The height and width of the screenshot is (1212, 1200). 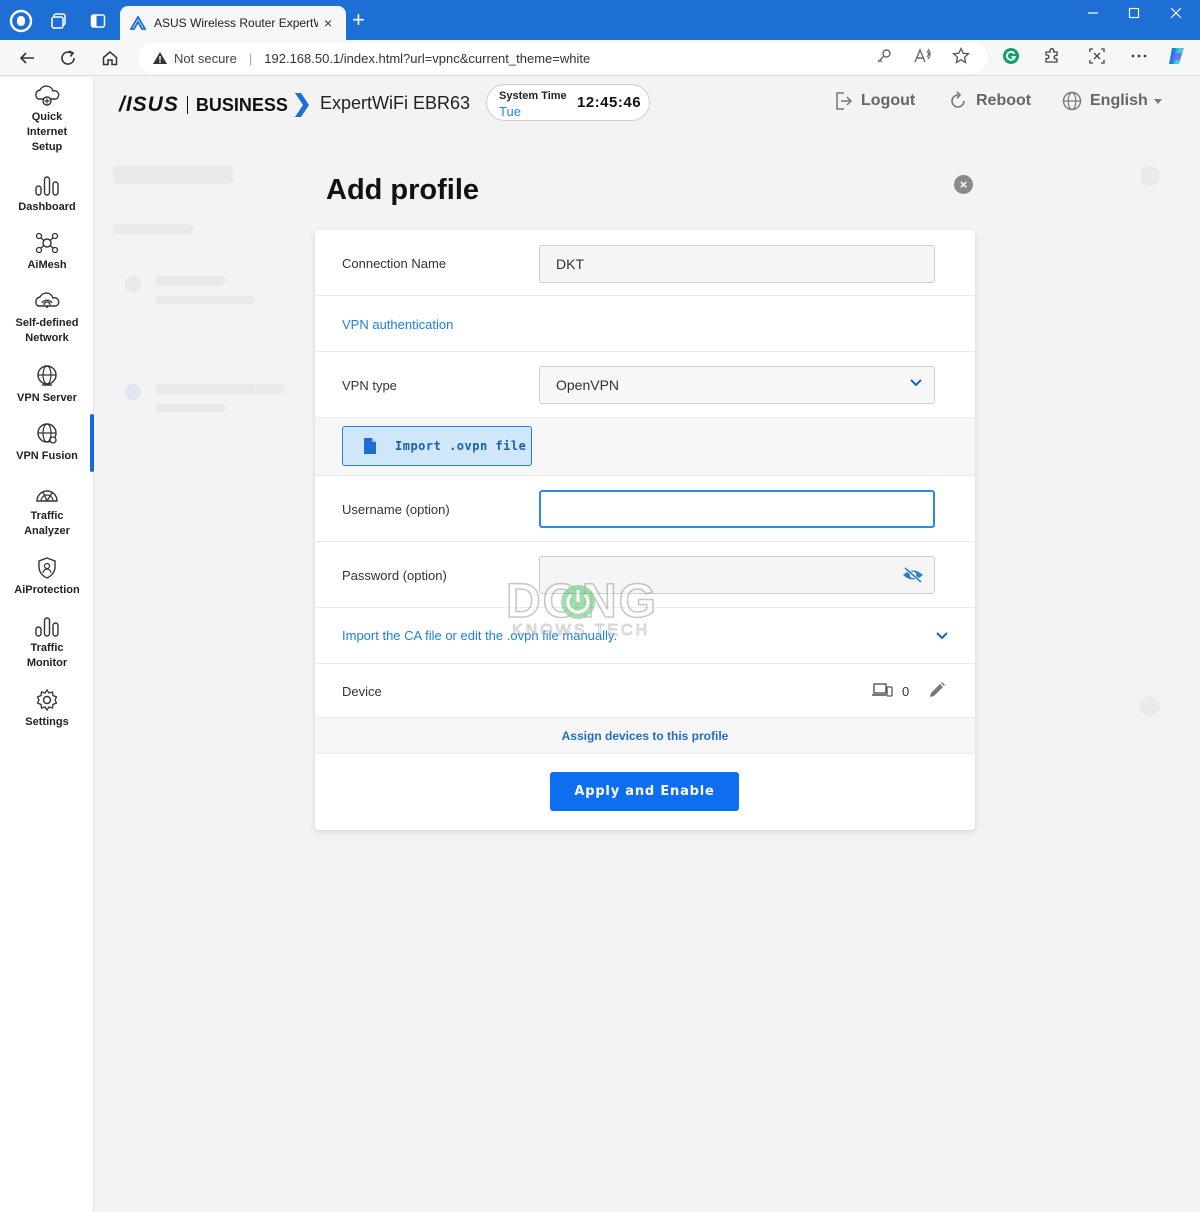 I want to click on back-icon, so click(x=27, y=58).